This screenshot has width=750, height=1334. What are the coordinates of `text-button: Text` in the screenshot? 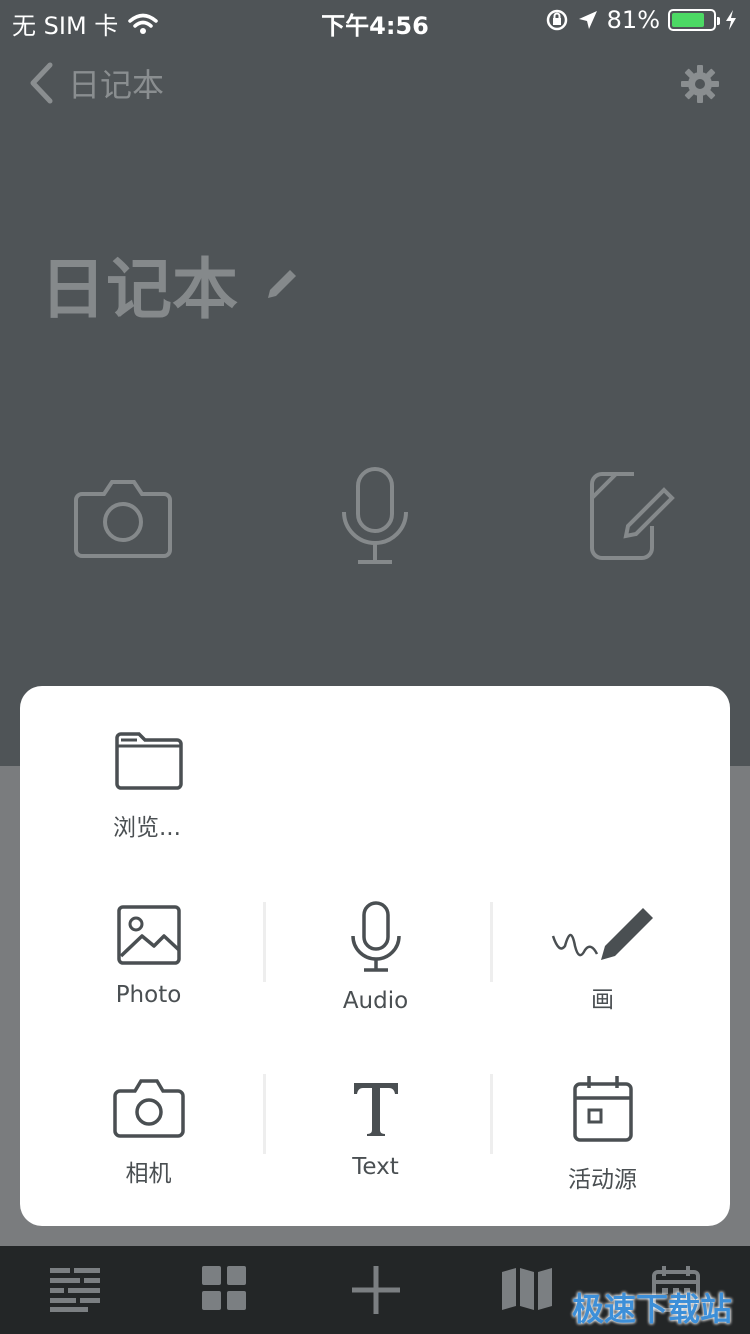 It's located at (375, 1130).